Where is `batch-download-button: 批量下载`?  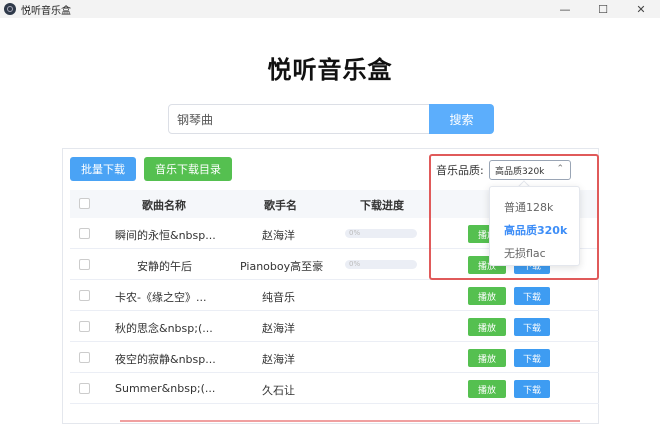
batch-download-button: 批量下载 is located at coordinates (103, 169).